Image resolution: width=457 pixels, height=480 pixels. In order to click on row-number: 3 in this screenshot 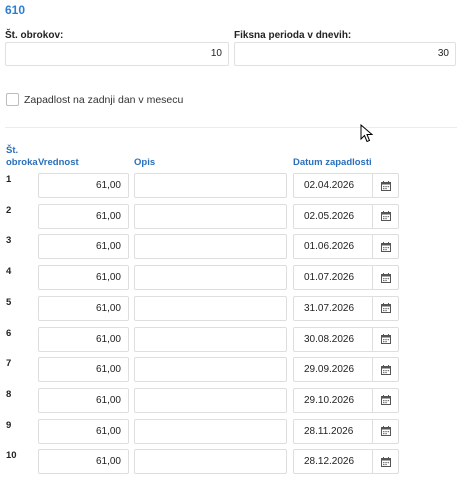, I will do `click(9, 241)`.